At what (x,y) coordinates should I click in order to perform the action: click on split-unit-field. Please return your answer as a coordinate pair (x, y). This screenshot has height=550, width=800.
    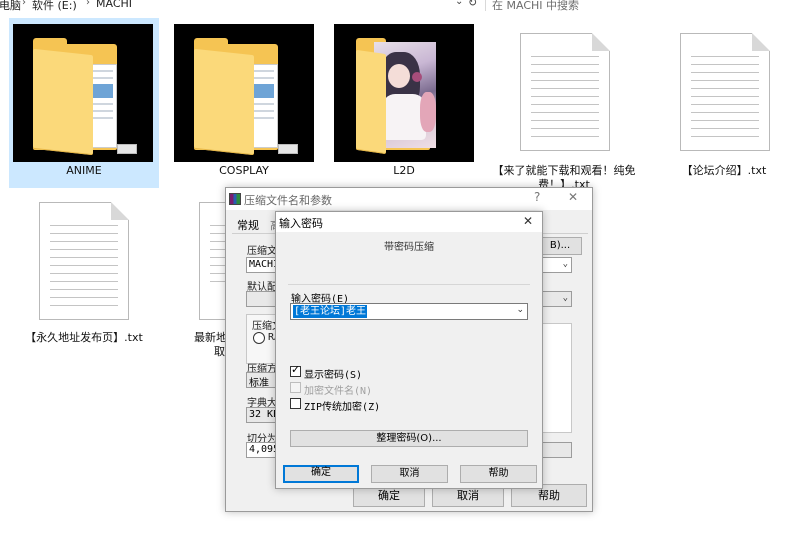
    Looking at the image, I should click on (555, 450).